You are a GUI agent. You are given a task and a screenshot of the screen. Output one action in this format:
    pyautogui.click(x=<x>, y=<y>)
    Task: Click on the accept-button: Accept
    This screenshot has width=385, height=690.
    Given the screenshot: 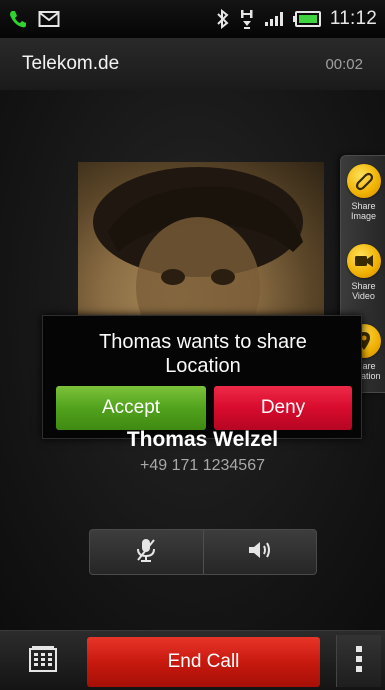 What is the action you would take?
    pyautogui.click(x=131, y=408)
    